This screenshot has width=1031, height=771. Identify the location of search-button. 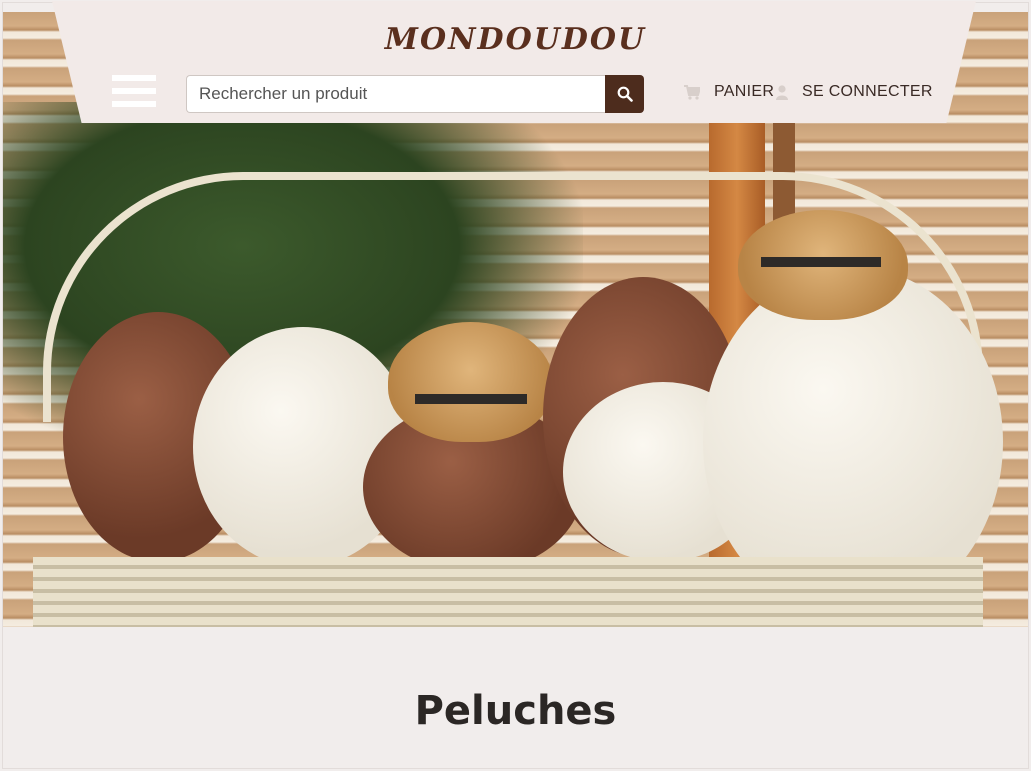
(624, 94).